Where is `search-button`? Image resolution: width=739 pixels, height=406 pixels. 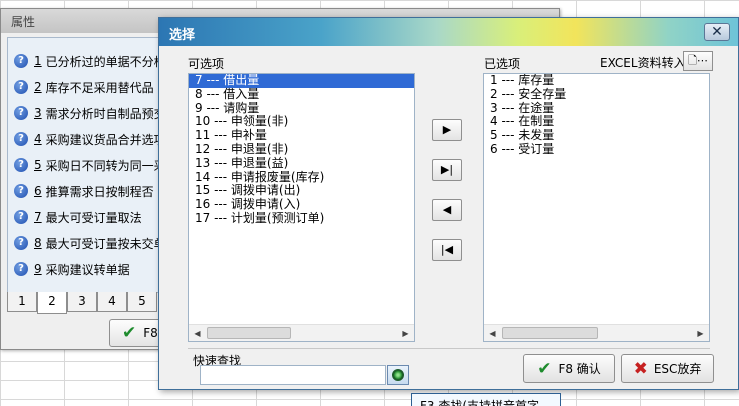
search-button is located at coordinates (398, 375).